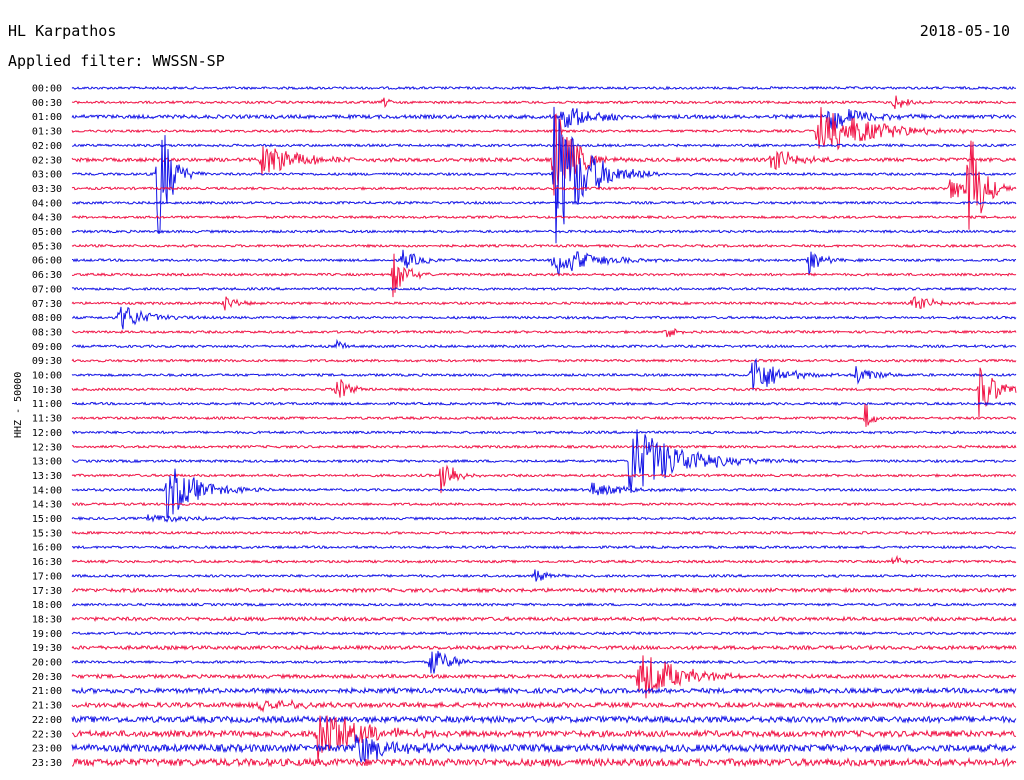  I want to click on row-label: 22:00, so click(47, 720).